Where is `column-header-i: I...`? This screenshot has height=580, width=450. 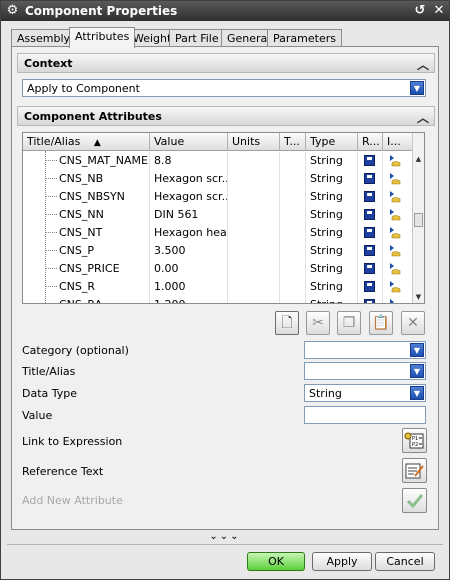
column-header-i: I... is located at coordinates (398, 142).